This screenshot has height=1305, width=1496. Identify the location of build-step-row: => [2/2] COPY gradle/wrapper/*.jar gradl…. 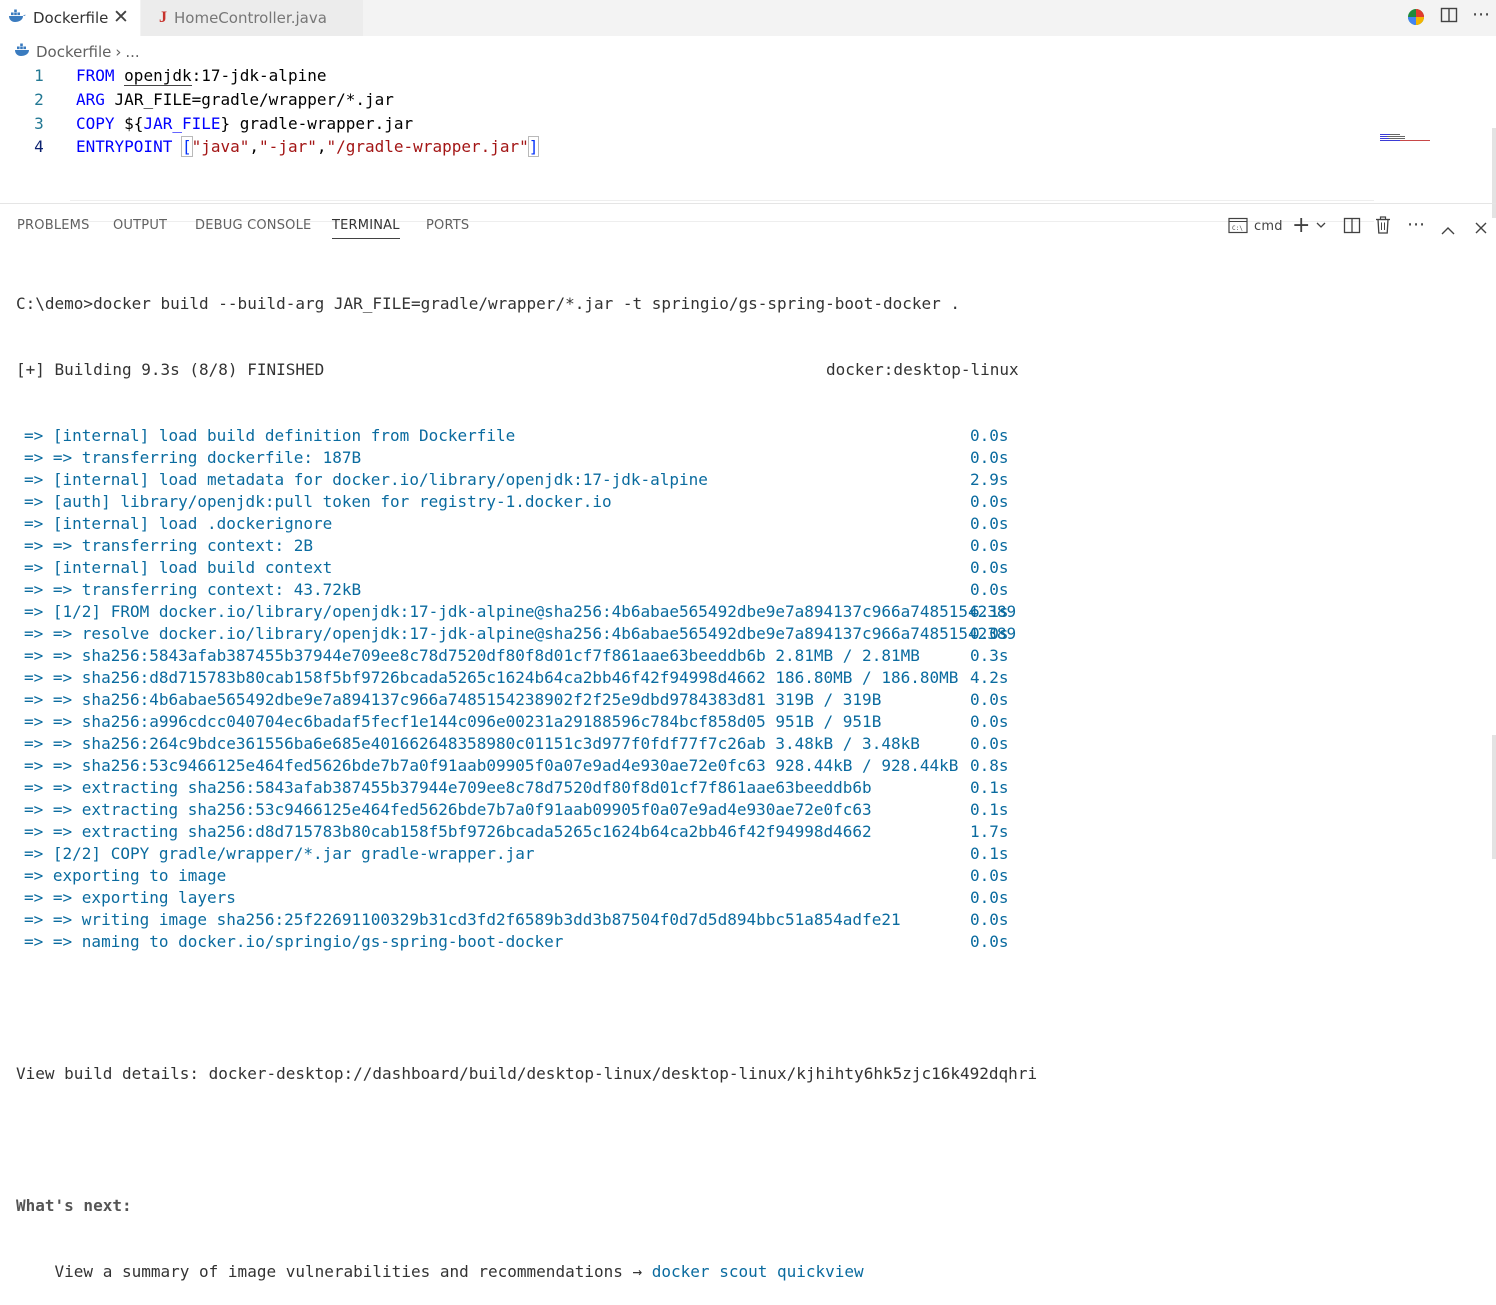
(526, 854).